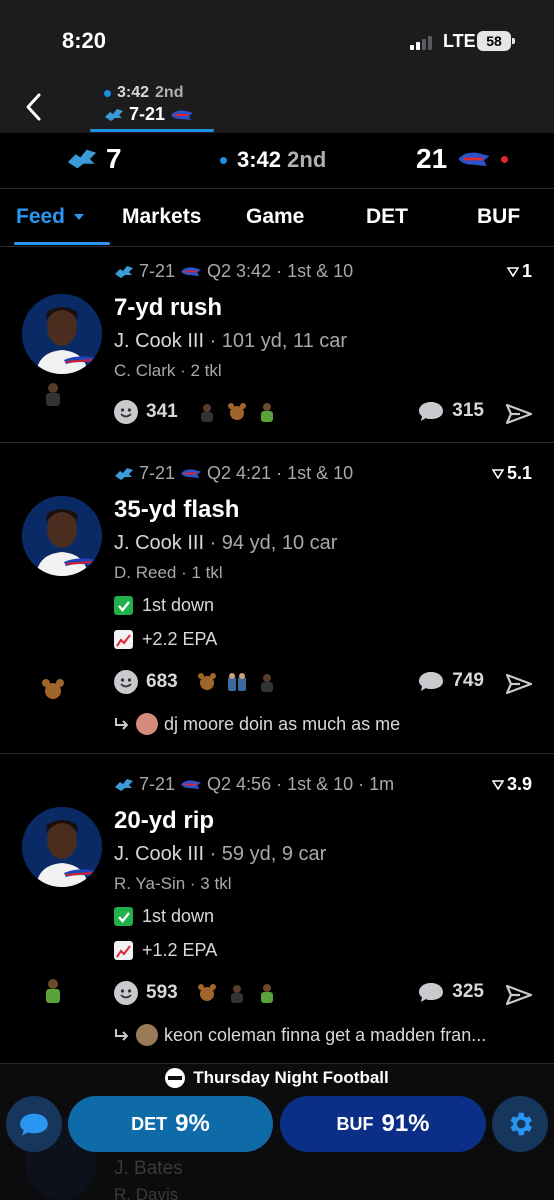 This screenshot has width=554, height=1200. Describe the element at coordinates (497, 473) in the screenshot. I see `delta-icon` at that location.